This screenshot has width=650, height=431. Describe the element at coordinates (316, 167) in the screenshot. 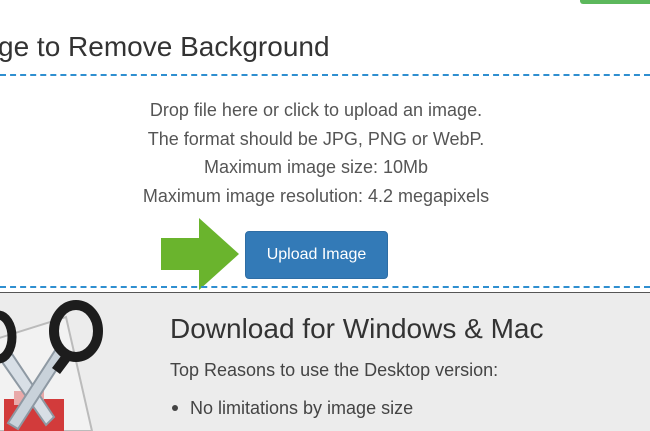

I see `instruction-line-size: Maximum image size: 10Mb` at that location.